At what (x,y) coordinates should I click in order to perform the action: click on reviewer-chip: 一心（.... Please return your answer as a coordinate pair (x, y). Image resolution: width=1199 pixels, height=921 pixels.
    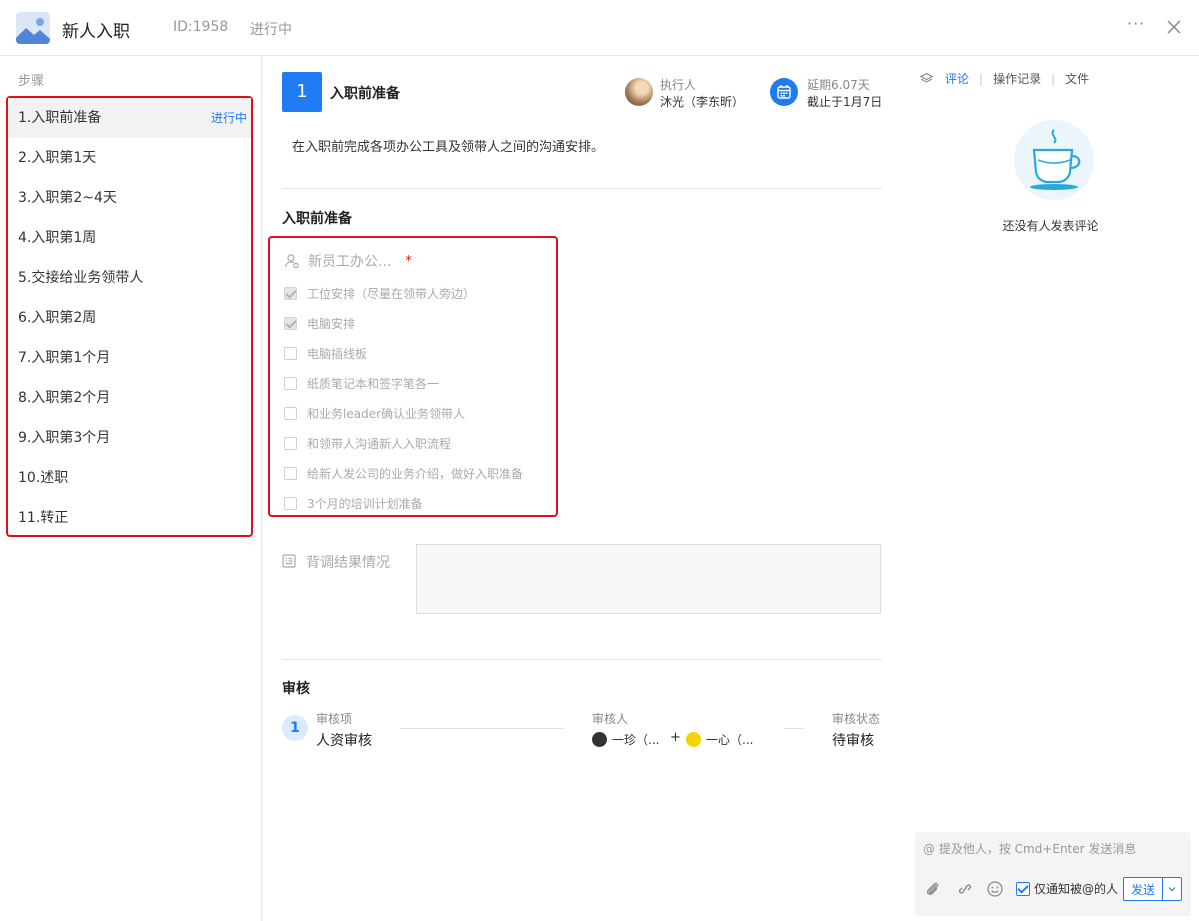
    Looking at the image, I should click on (719, 739).